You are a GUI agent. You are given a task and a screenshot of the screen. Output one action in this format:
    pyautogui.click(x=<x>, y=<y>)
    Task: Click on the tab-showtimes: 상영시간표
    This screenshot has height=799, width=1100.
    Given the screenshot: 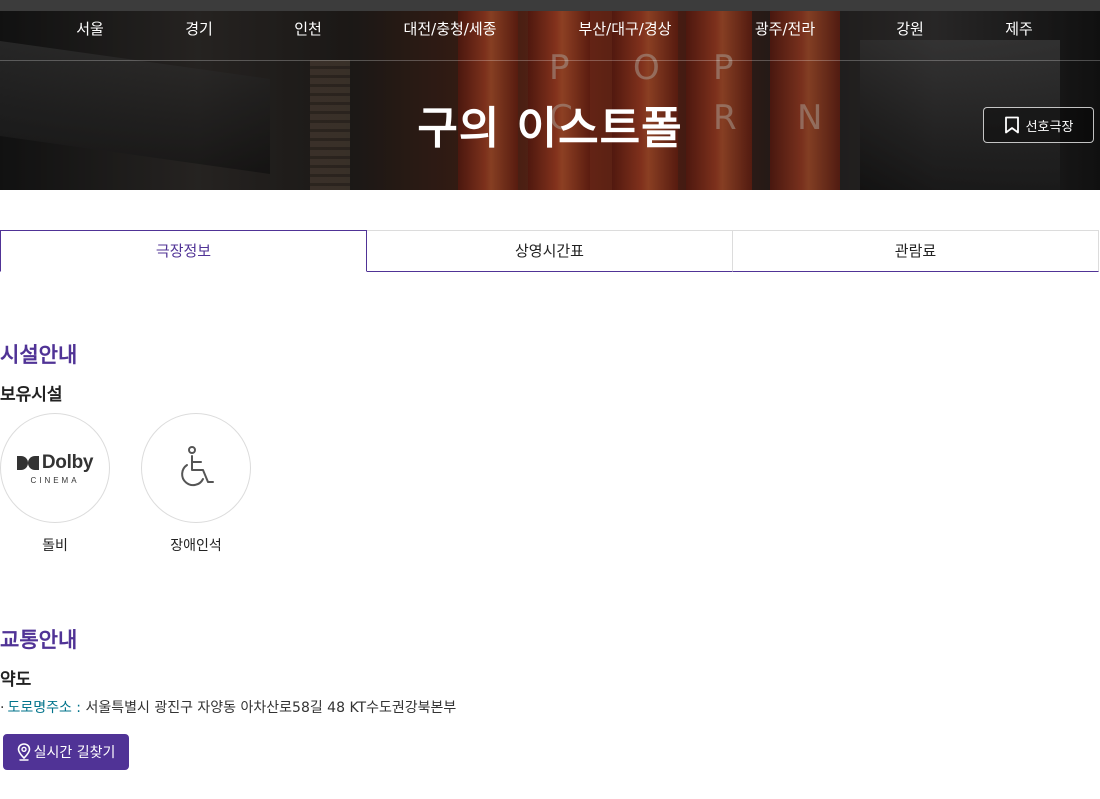 What is the action you would take?
    pyautogui.click(x=550, y=251)
    